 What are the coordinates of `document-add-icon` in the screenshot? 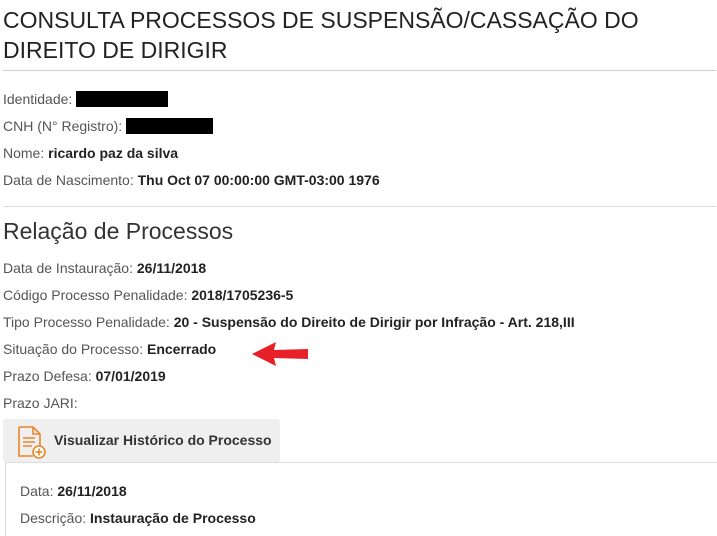 It's located at (32, 442).